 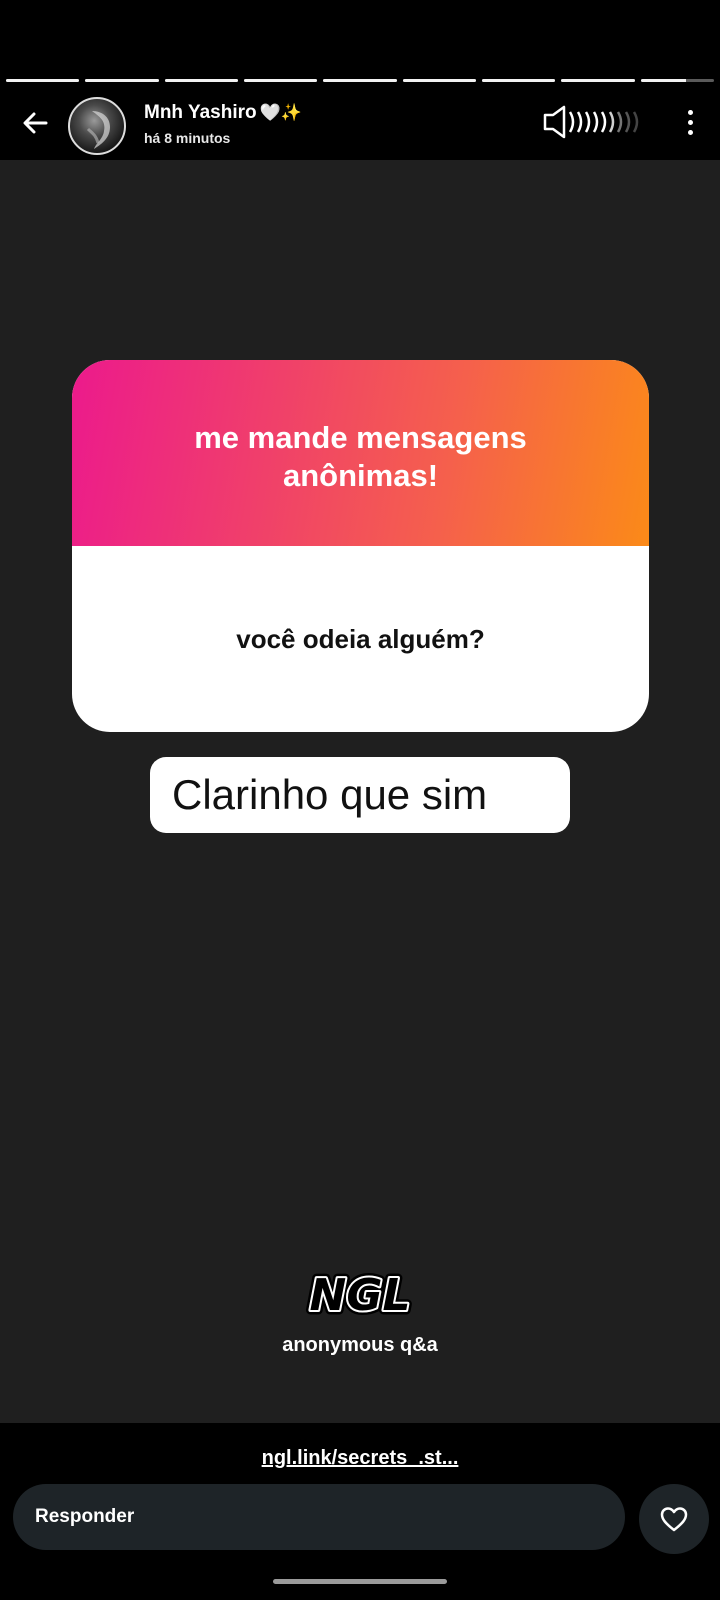 What do you see at coordinates (591, 122) in the screenshot?
I see `volume-icon` at bounding box center [591, 122].